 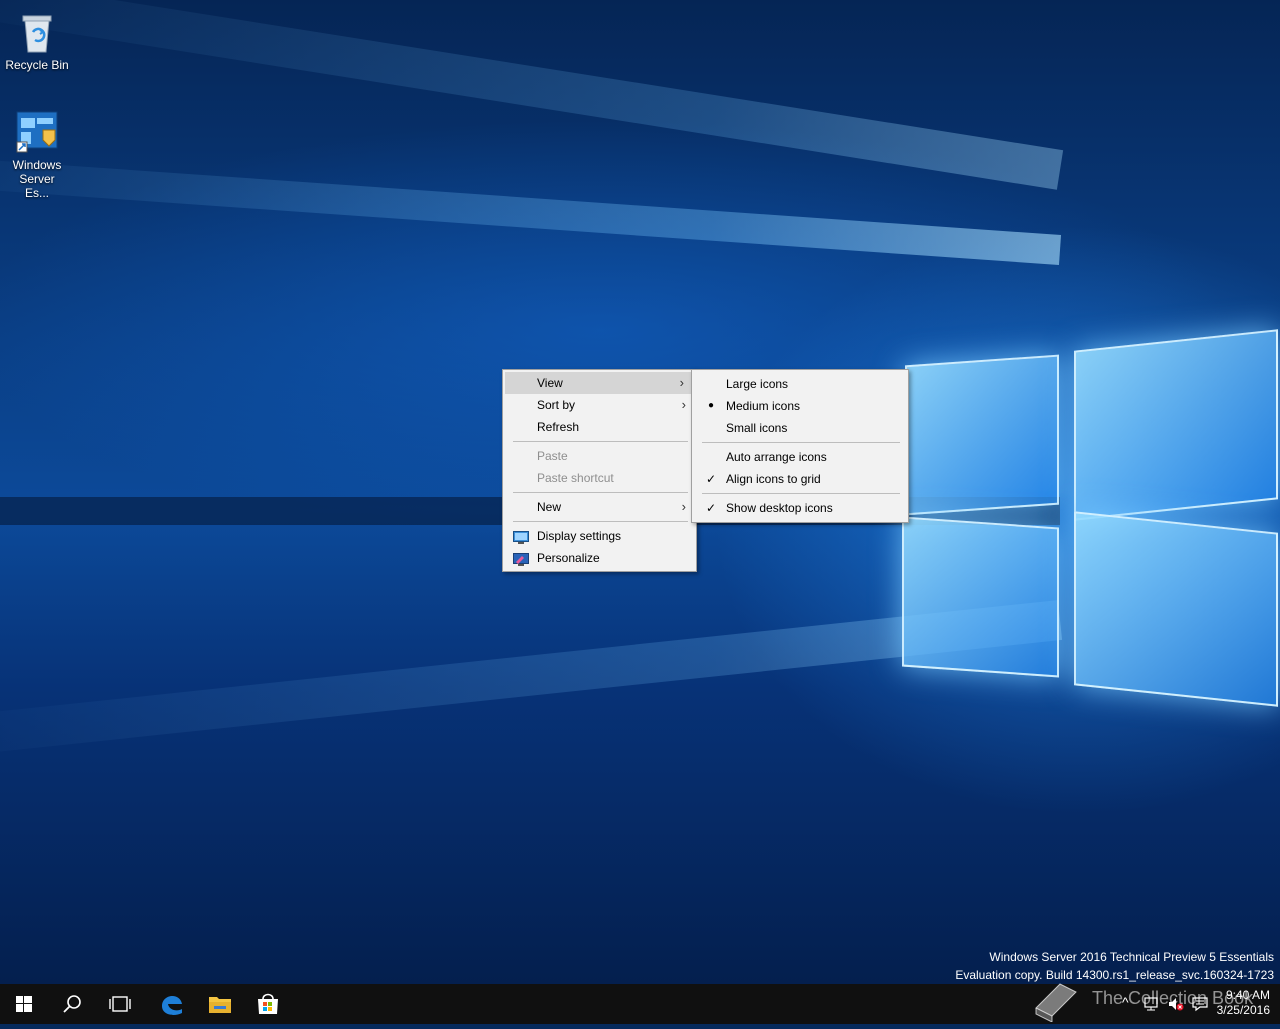 I want to click on menu-item-view: View ›, so click(x=599, y=383).